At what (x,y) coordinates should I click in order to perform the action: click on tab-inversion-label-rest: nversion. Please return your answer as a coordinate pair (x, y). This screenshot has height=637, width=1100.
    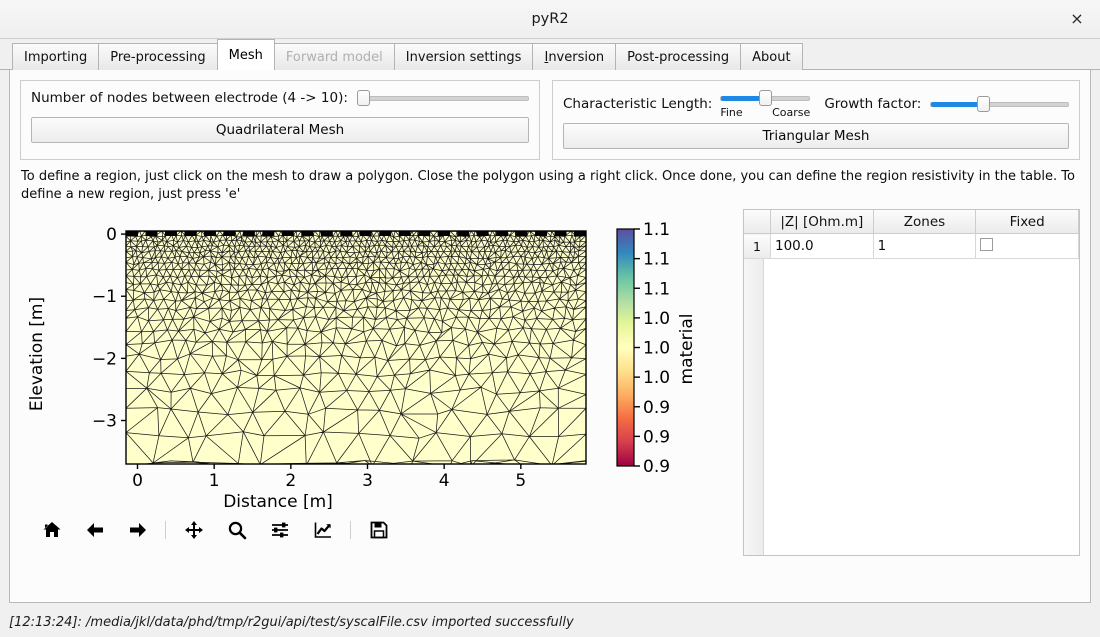
    Looking at the image, I should click on (576, 57).